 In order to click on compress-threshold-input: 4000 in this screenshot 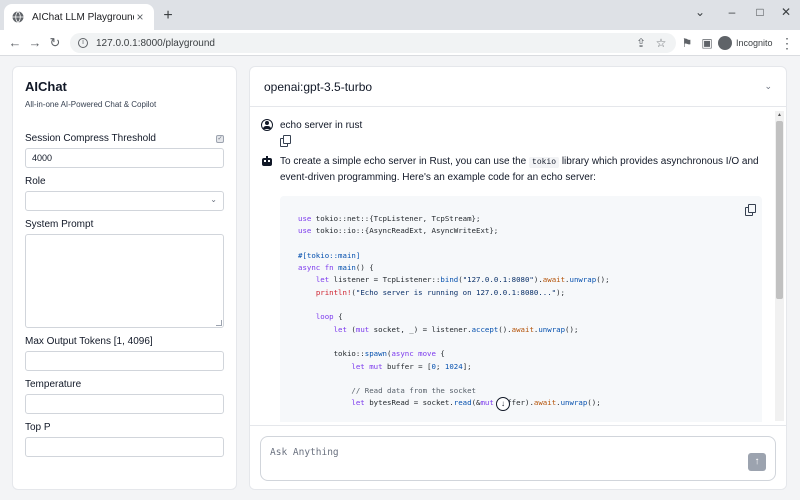, I will do `click(124, 158)`.